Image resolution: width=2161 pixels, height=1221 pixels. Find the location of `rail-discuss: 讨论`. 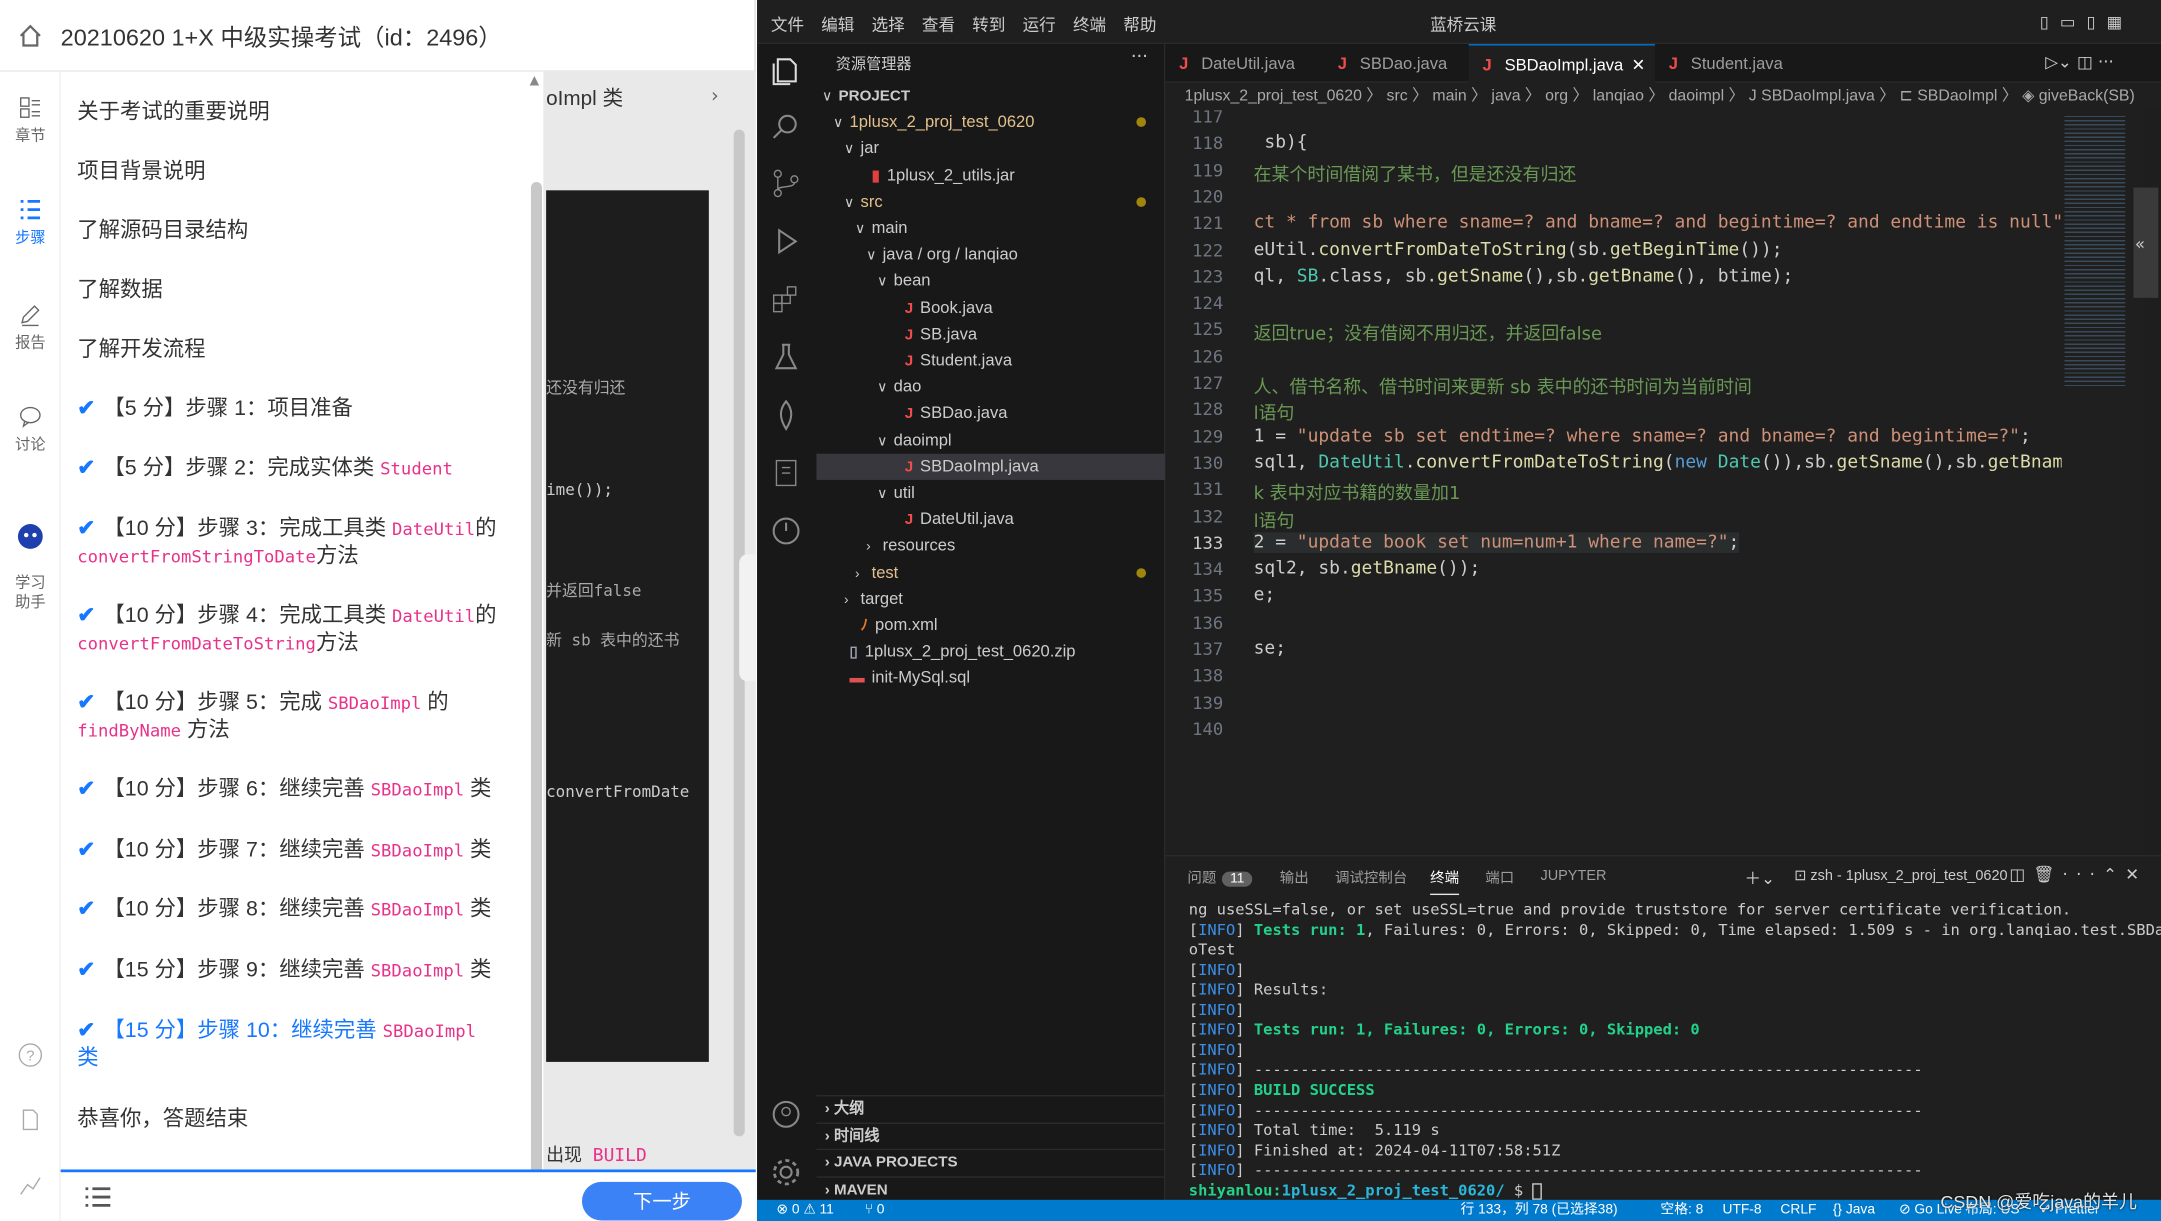

rail-discuss: 讨论 is located at coordinates (30, 429).